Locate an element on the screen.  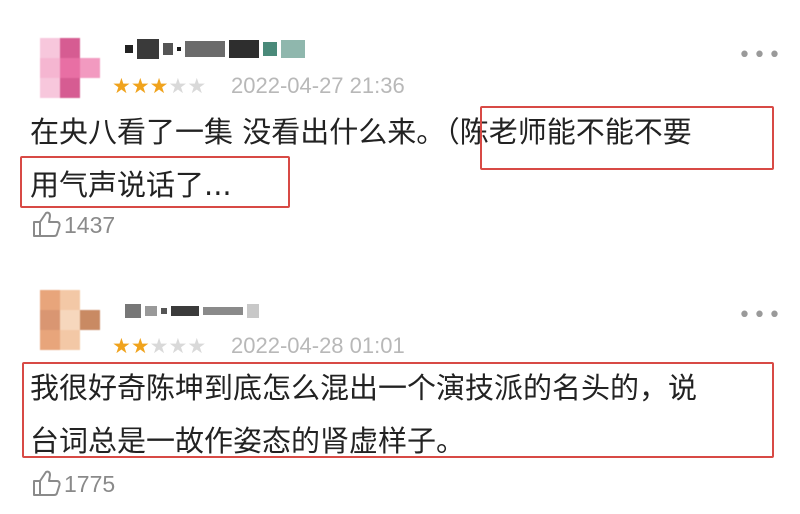
review-date: 2022-04-27 21:36 is located at coordinates (318, 85).